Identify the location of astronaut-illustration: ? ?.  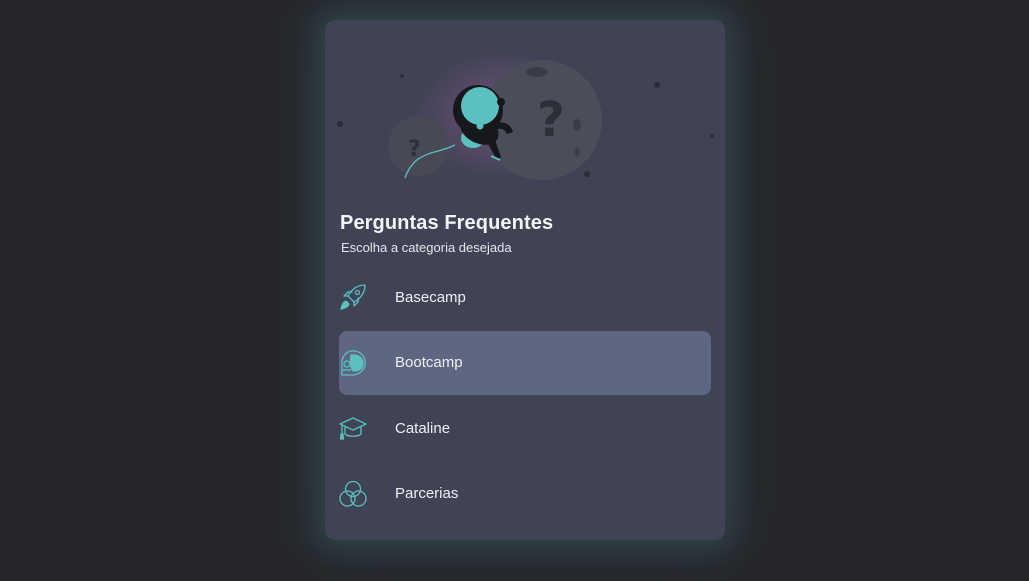
(525, 115).